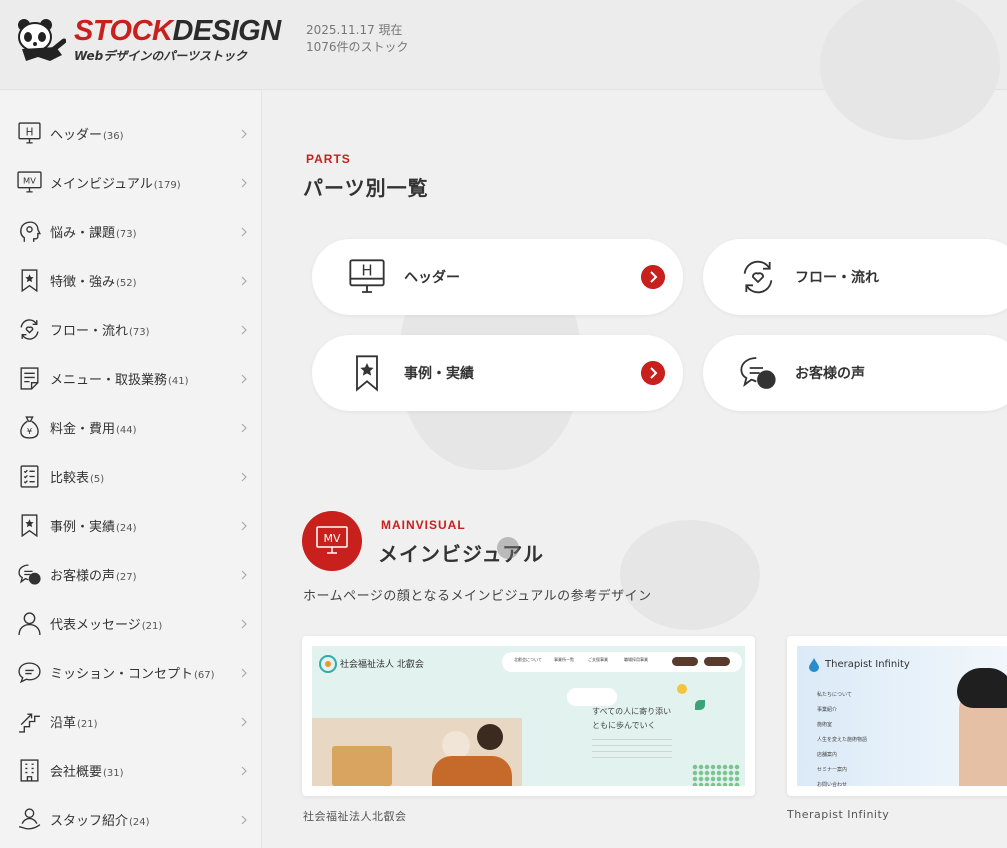  I want to click on money-bag-icon: ¥, so click(29, 427).